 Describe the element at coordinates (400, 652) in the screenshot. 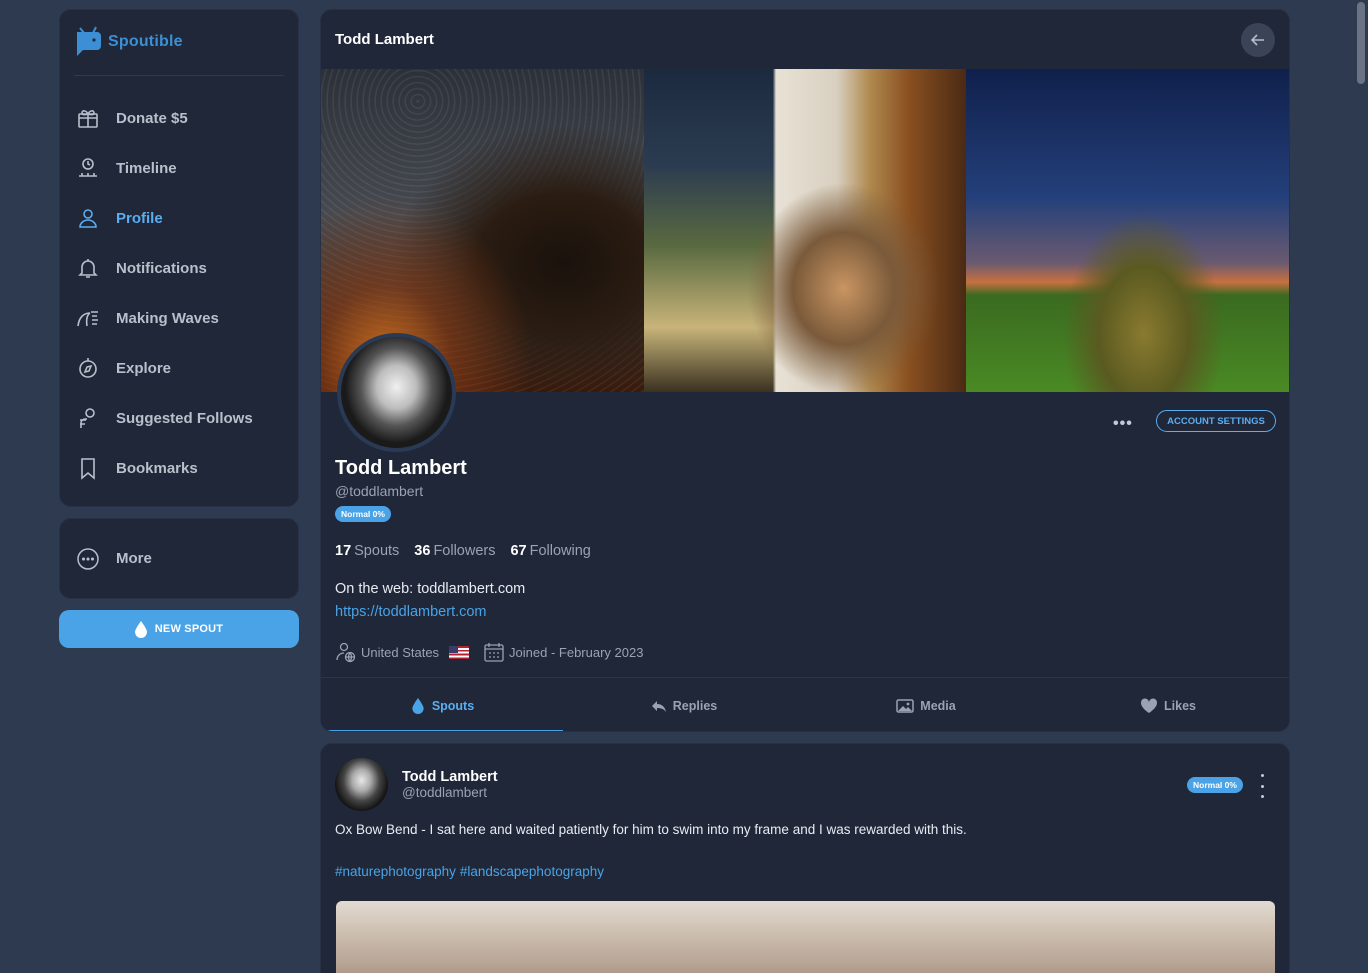

I see `profile-location: United States` at that location.